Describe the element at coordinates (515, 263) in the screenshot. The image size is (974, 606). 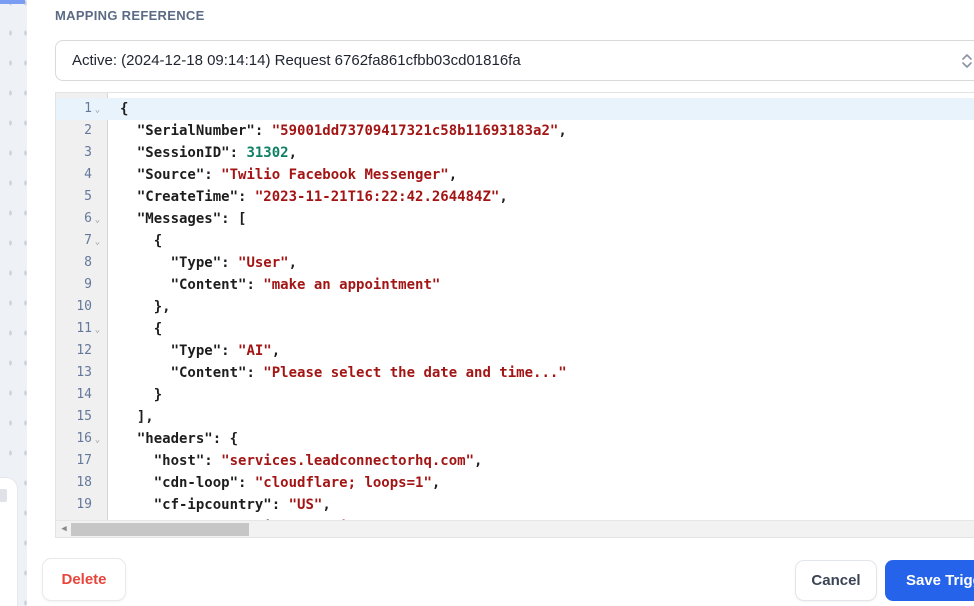
I see `code-line: 8 "Type": "User",` at that location.